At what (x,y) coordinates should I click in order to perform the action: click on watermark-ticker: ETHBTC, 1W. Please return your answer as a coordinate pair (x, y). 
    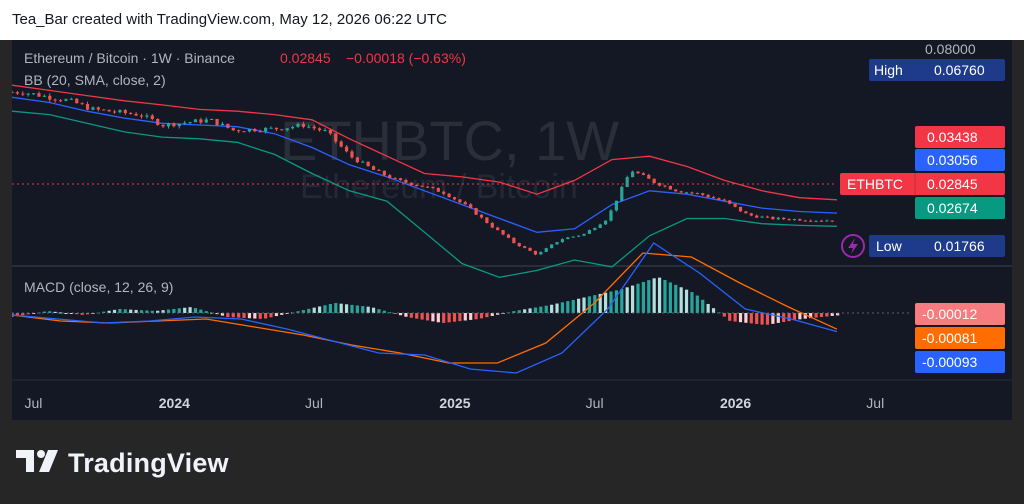
    Looking at the image, I should click on (449, 140).